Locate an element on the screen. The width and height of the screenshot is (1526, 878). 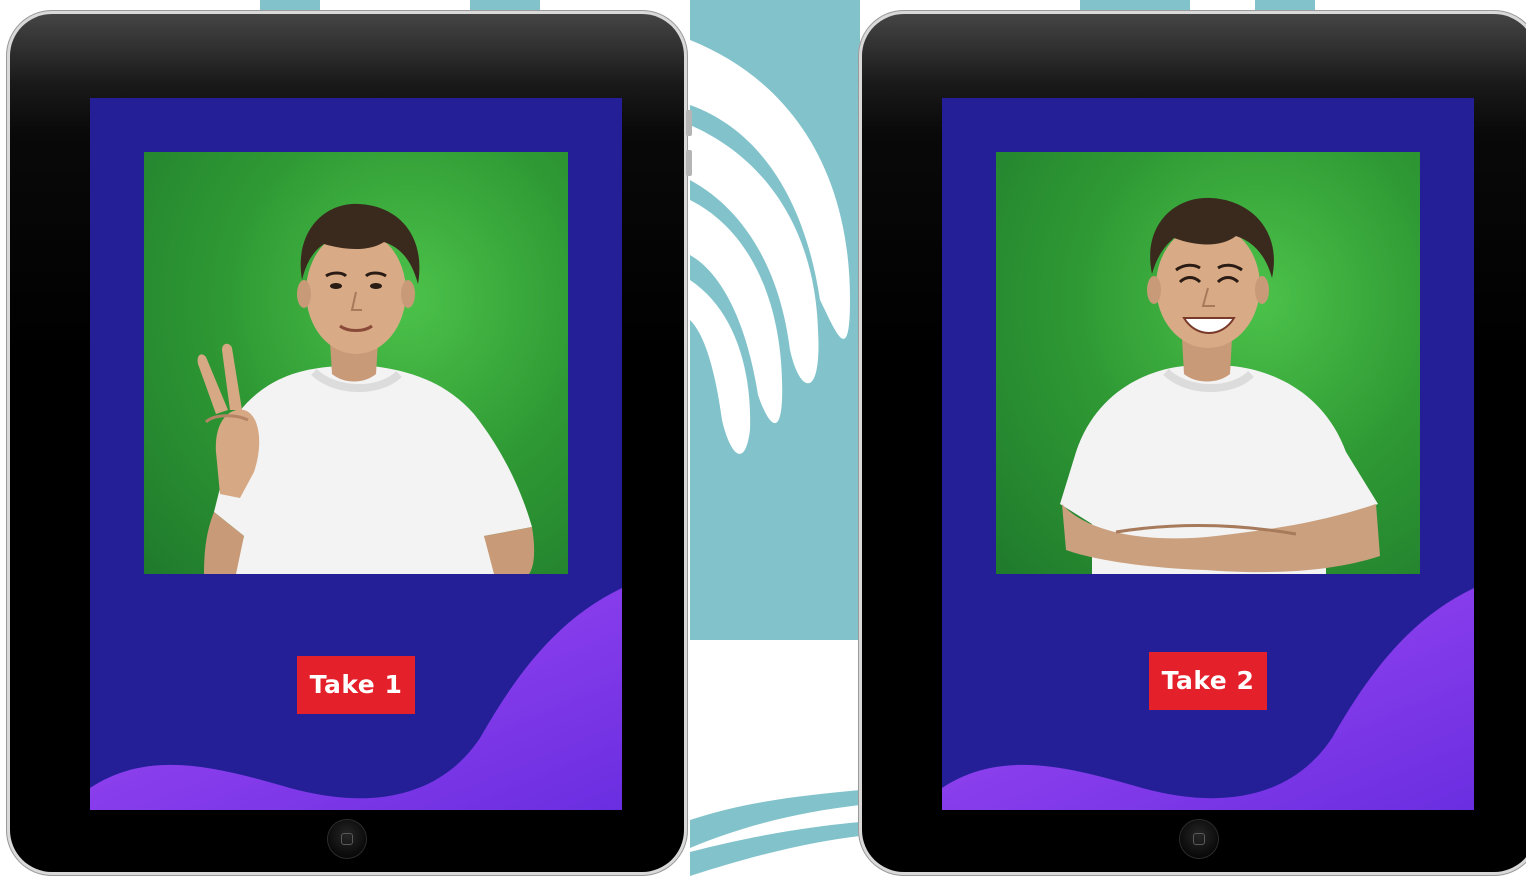
take-label: Take 2 is located at coordinates (1208, 681).